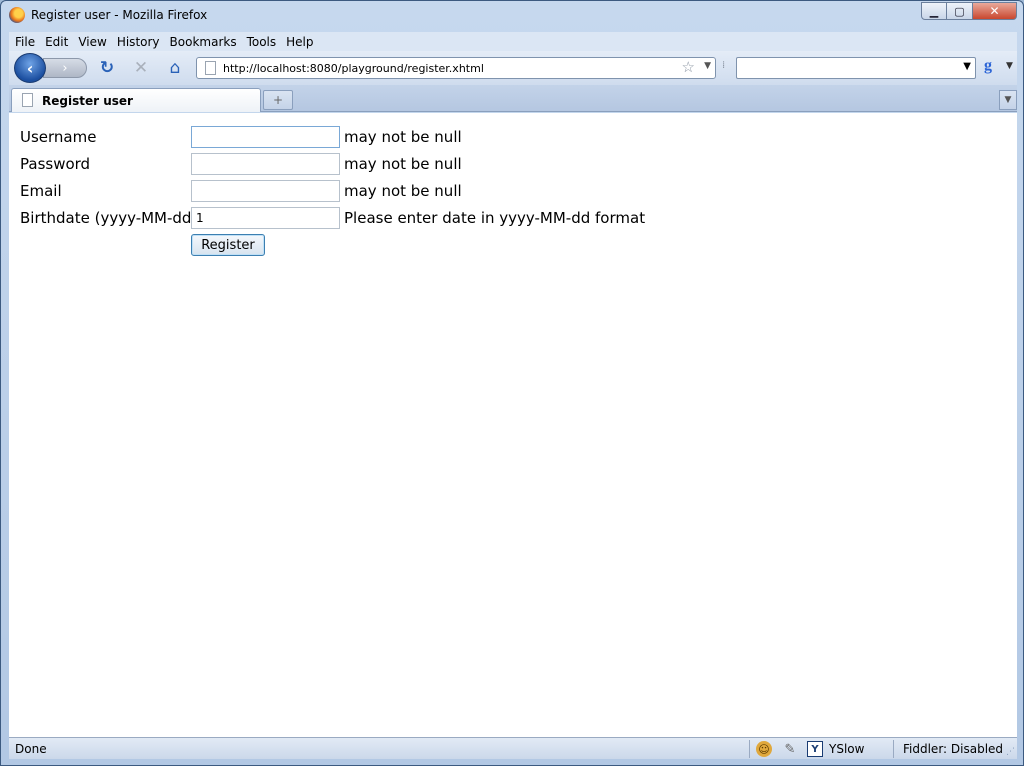  I want to click on birthdate-error: Please enter date in yyyy-MM-dd format, so click(495, 218).